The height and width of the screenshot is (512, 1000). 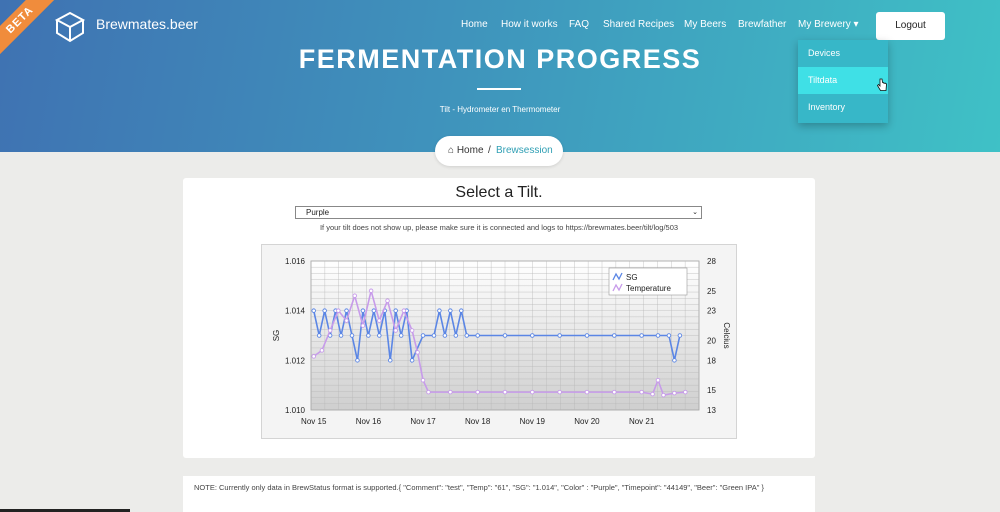 What do you see at coordinates (711, 360) in the screenshot?
I see `y2-tick-label: 18` at bounding box center [711, 360].